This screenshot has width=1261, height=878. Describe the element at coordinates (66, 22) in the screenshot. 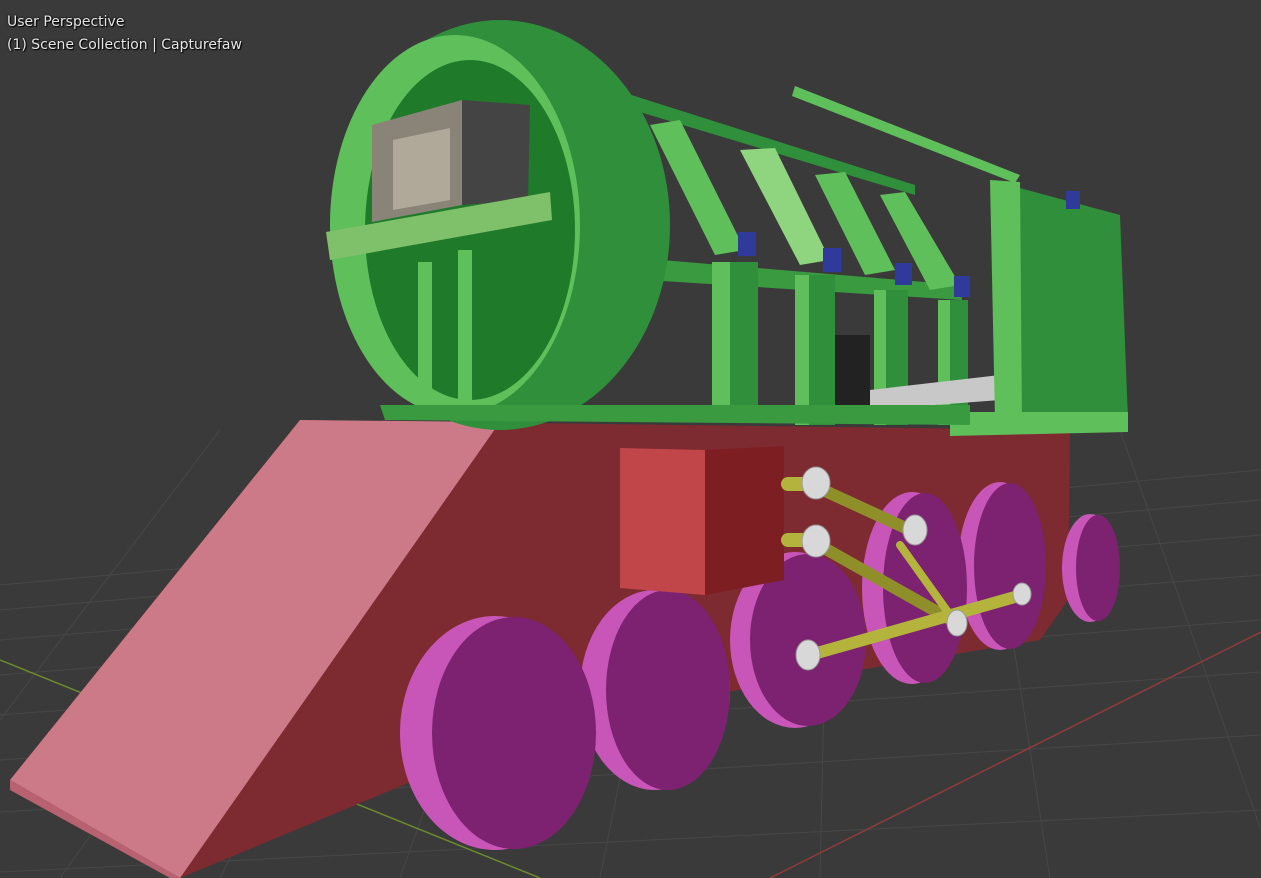

I see `view-name-label: User Perspective` at that location.